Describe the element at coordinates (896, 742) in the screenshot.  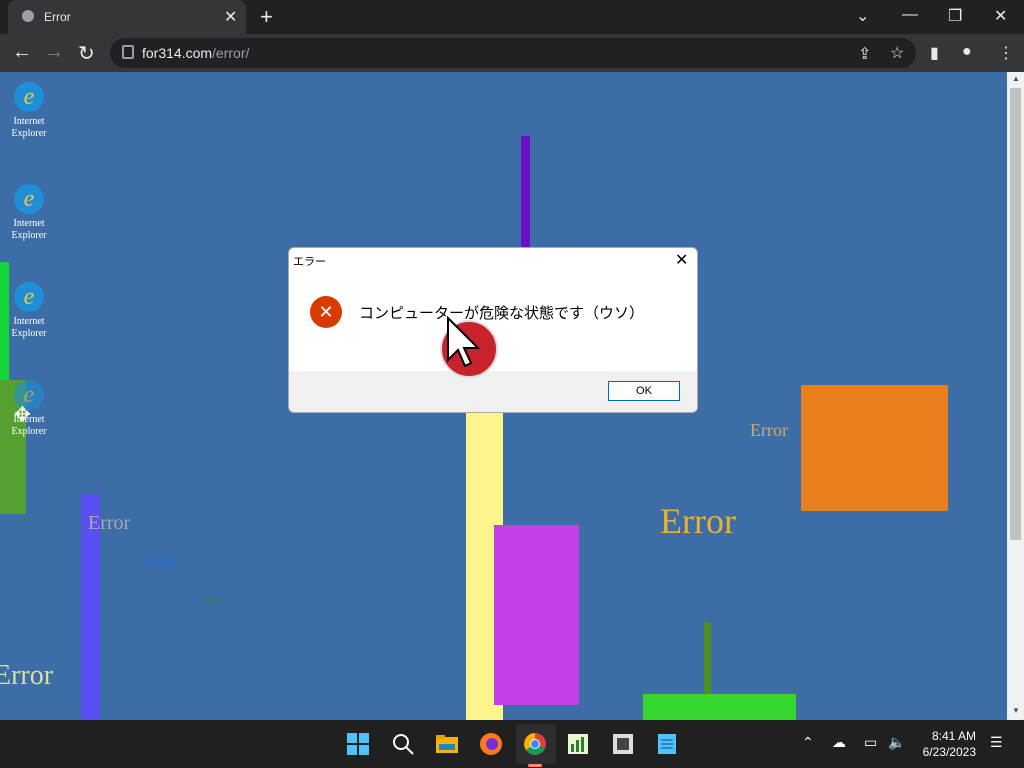
I see `volume-icon: 🔈` at that location.